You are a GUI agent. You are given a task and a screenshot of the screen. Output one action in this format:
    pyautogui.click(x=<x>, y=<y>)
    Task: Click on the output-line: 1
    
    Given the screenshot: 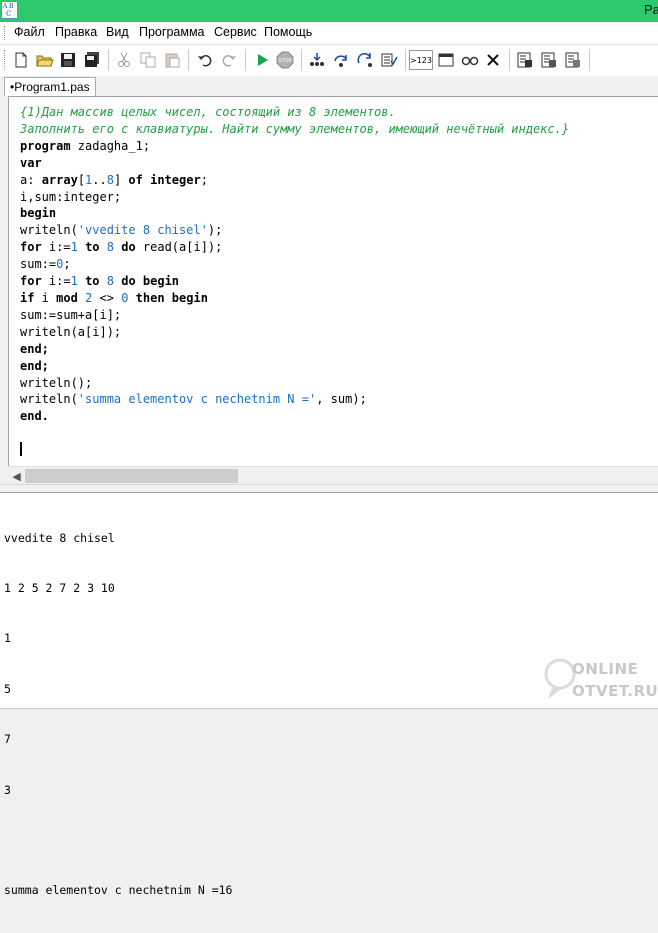 What is the action you would take?
    pyautogui.click(x=7, y=638)
    